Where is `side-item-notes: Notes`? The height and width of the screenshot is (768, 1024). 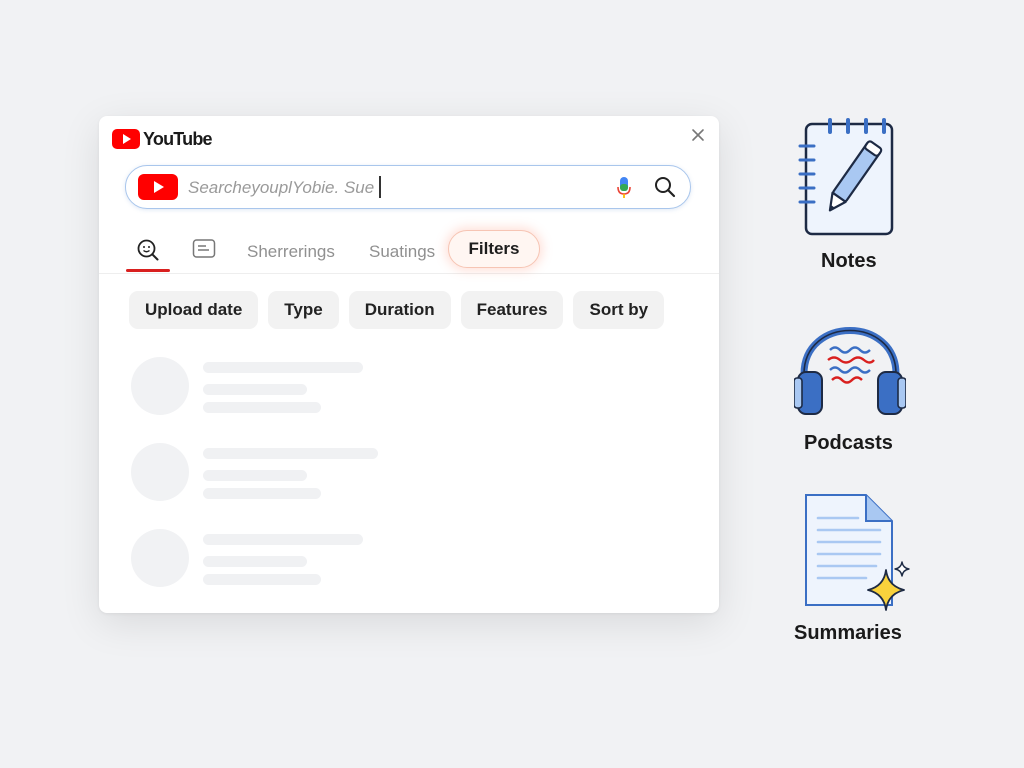 side-item-notes: Notes is located at coordinates (846, 194).